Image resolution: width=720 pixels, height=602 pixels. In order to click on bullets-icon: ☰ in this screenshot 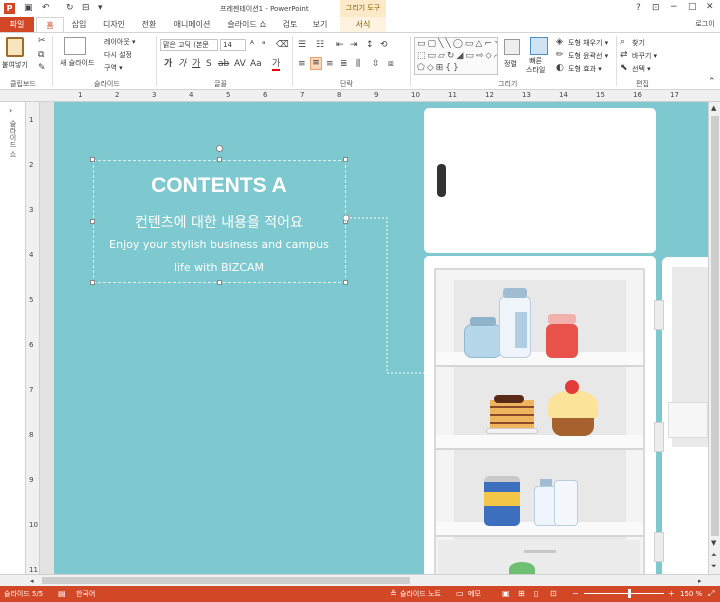, I will do `click(302, 45)`.